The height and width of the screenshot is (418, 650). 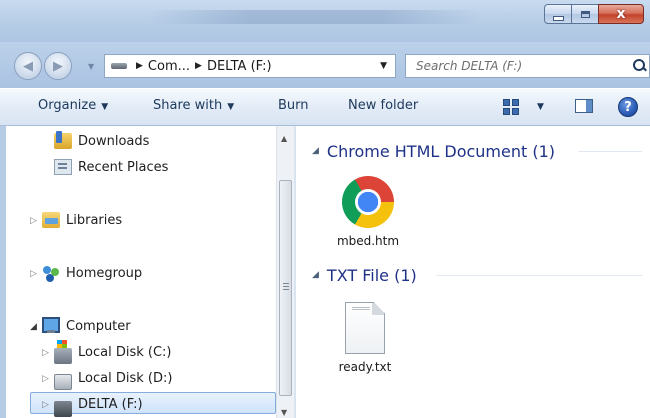 I want to click on nav-item-downloads: Downloads, so click(x=101, y=141).